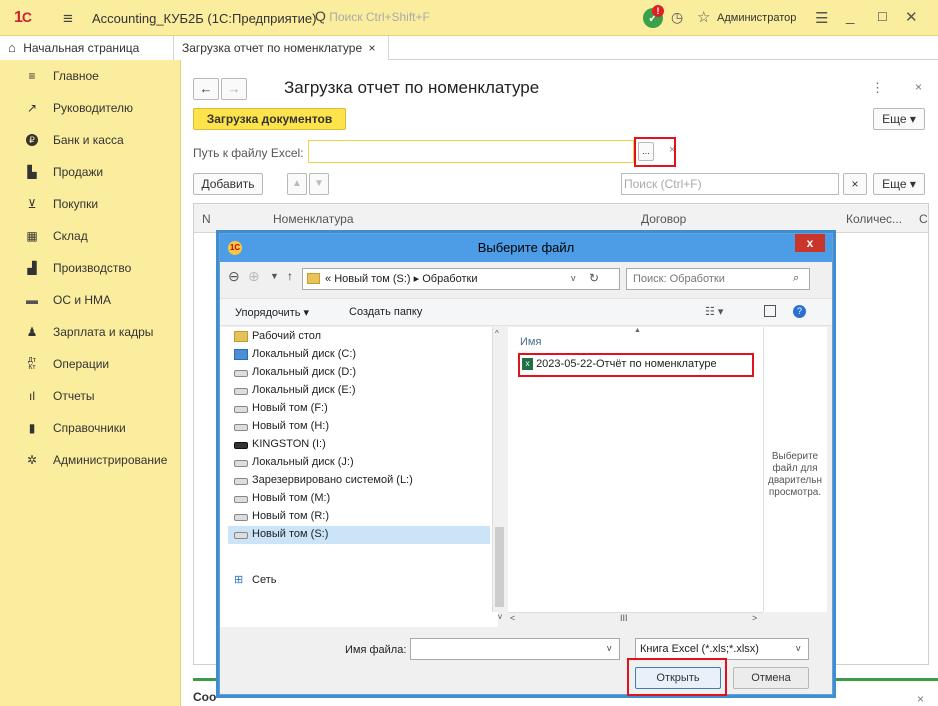 This screenshot has width=938, height=706. Describe the element at coordinates (206, 219) in the screenshot. I see `column-n: N` at that location.